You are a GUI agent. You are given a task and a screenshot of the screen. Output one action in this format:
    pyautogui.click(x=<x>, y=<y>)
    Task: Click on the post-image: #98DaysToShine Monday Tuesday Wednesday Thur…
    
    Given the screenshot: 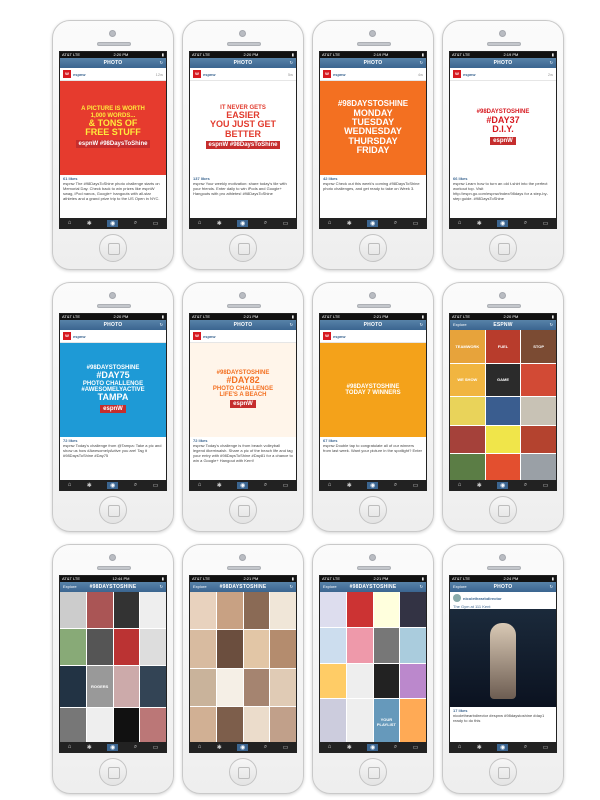 What is the action you would take?
    pyautogui.click(x=373, y=128)
    